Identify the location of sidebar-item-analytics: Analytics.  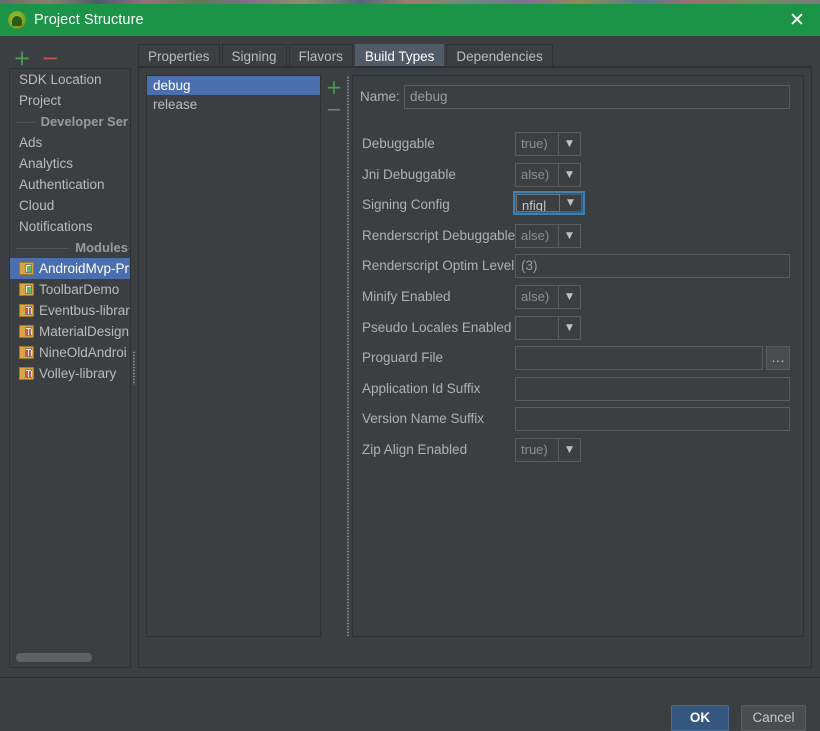
(70, 163).